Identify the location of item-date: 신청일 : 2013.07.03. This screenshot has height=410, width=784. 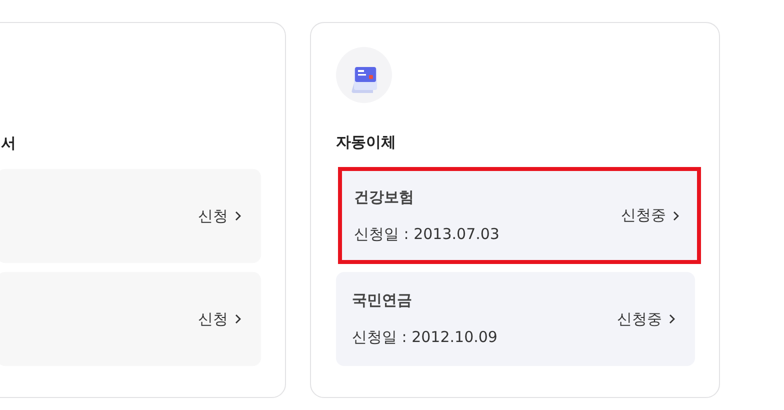
(427, 234).